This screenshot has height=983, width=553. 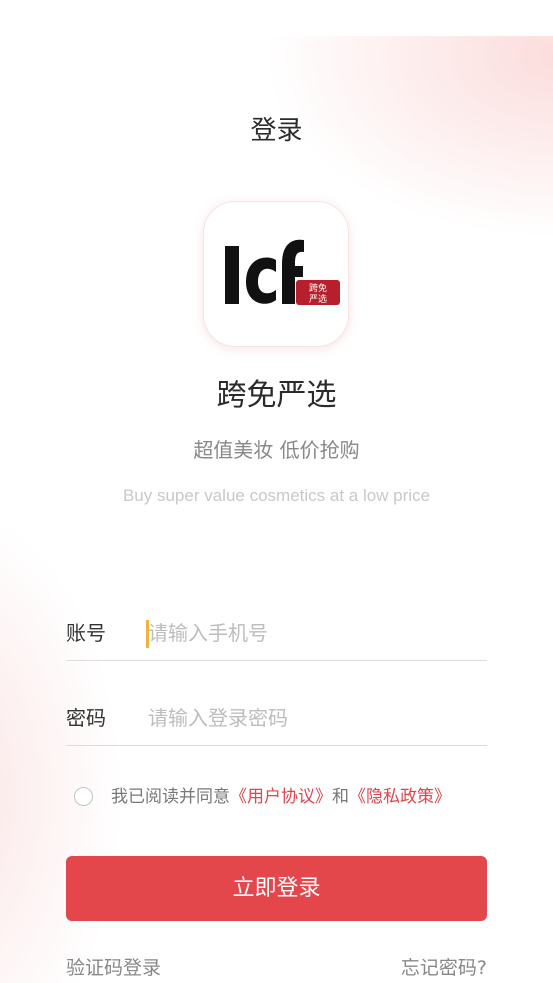 What do you see at coordinates (318, 299) in the screenshot?
I see `svg-text: 严选` at bounding box center [318, 299].